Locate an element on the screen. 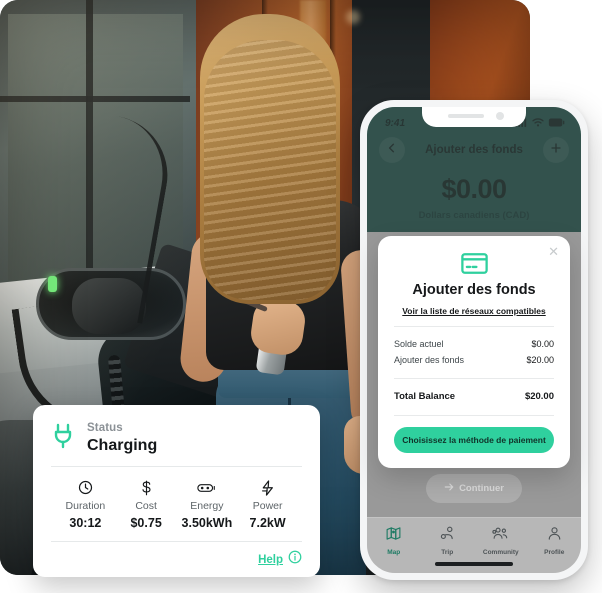 Image resolution: width=602 pixels, height=593 pixels. tab-label: Trip is located at coordinates (447, 552).